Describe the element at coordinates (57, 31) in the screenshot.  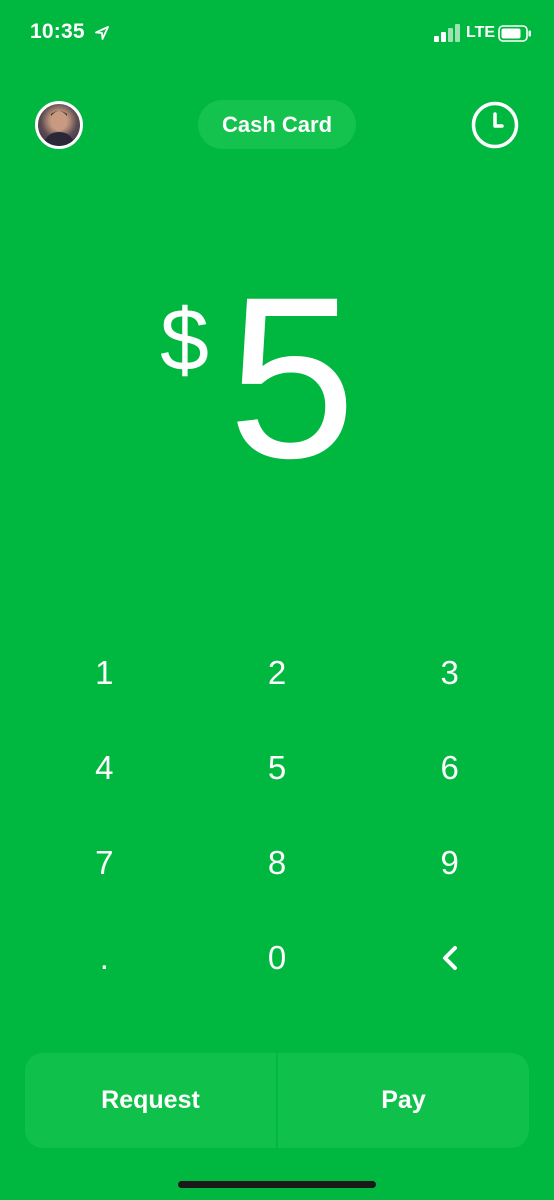
I see `status-time: 10:35` at that location.